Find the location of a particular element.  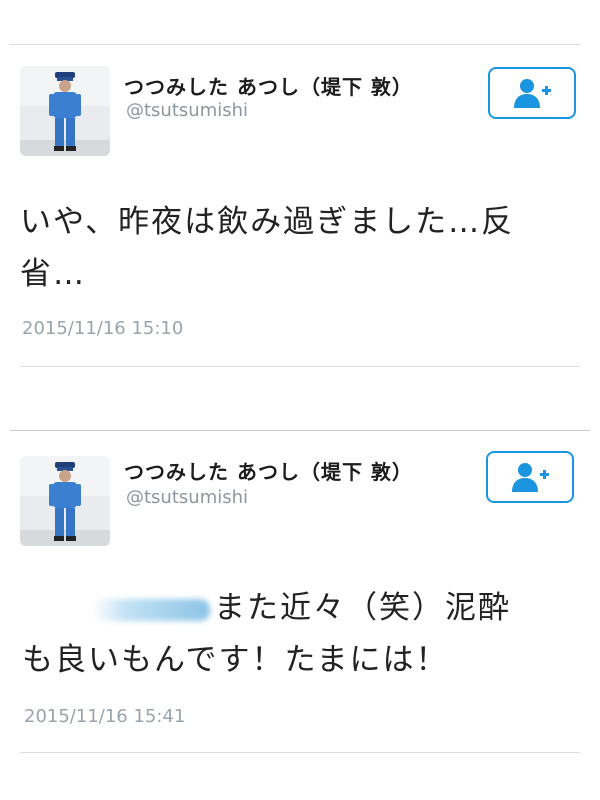

timestamp: 2015/11/16 15:10 is located at coordinates (102, 328).